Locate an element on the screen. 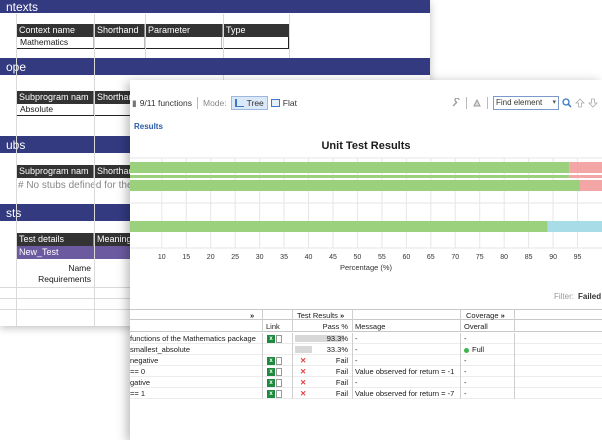 This screenshot has height=440, width=602. no-stubs-note: # No stubs defined for the is located at coordinates (75, 185).